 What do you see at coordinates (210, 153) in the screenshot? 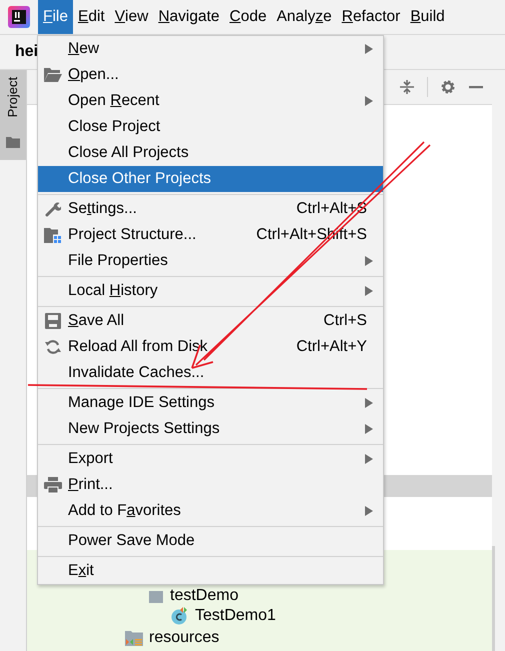
I see `menu-item: Close All Projects` at bounding box center [210, 153].